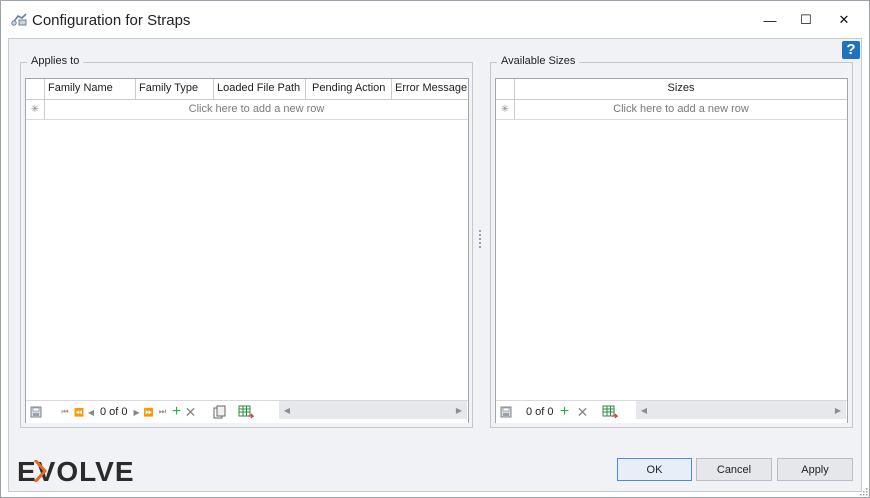 The width and height of the screenshot is (870, 498). Describe the element at coordinates (260, 89) in the screenshot. I see `column-header-loaded-file-path: Loaded File Path` at that location.